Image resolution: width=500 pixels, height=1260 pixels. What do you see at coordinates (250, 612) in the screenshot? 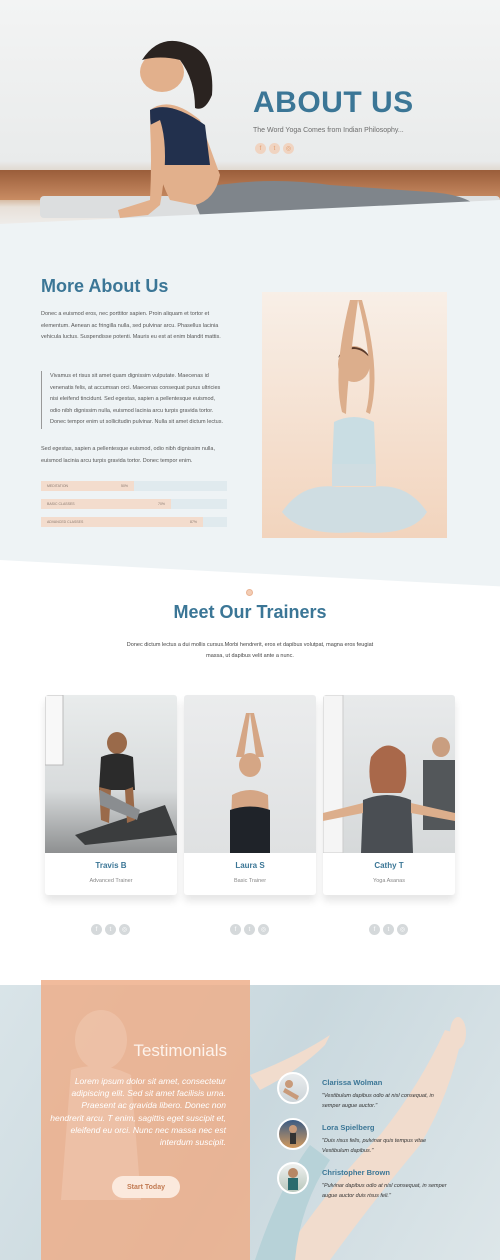
I see `trainers-heading: Meet Our Trainers` at bounding box center [250, 612].